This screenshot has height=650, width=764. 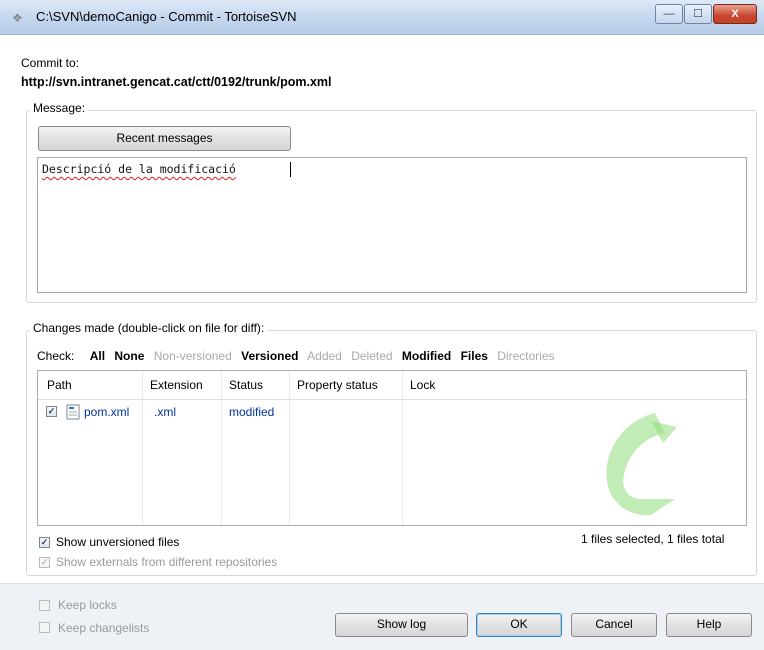 I want to click on maximize-button: ☐, so click(x=698, y=14).